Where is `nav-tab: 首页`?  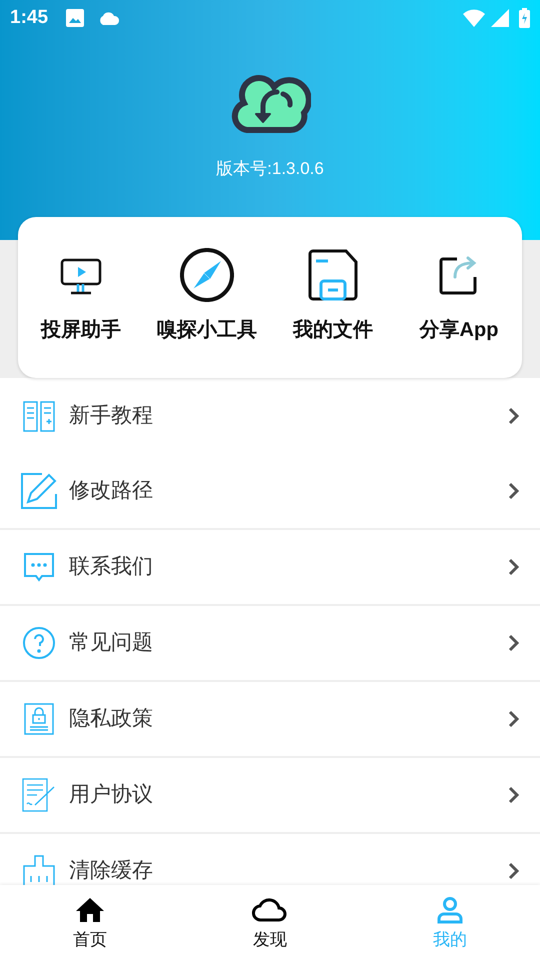
nav-tab: 首页 is located at coordinates (90, 922).